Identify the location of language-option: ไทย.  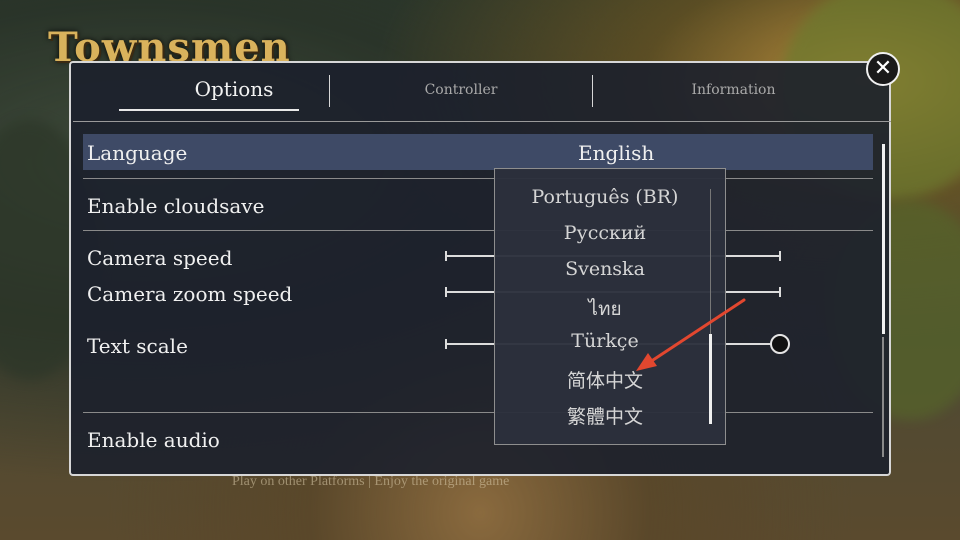
(605, 309).